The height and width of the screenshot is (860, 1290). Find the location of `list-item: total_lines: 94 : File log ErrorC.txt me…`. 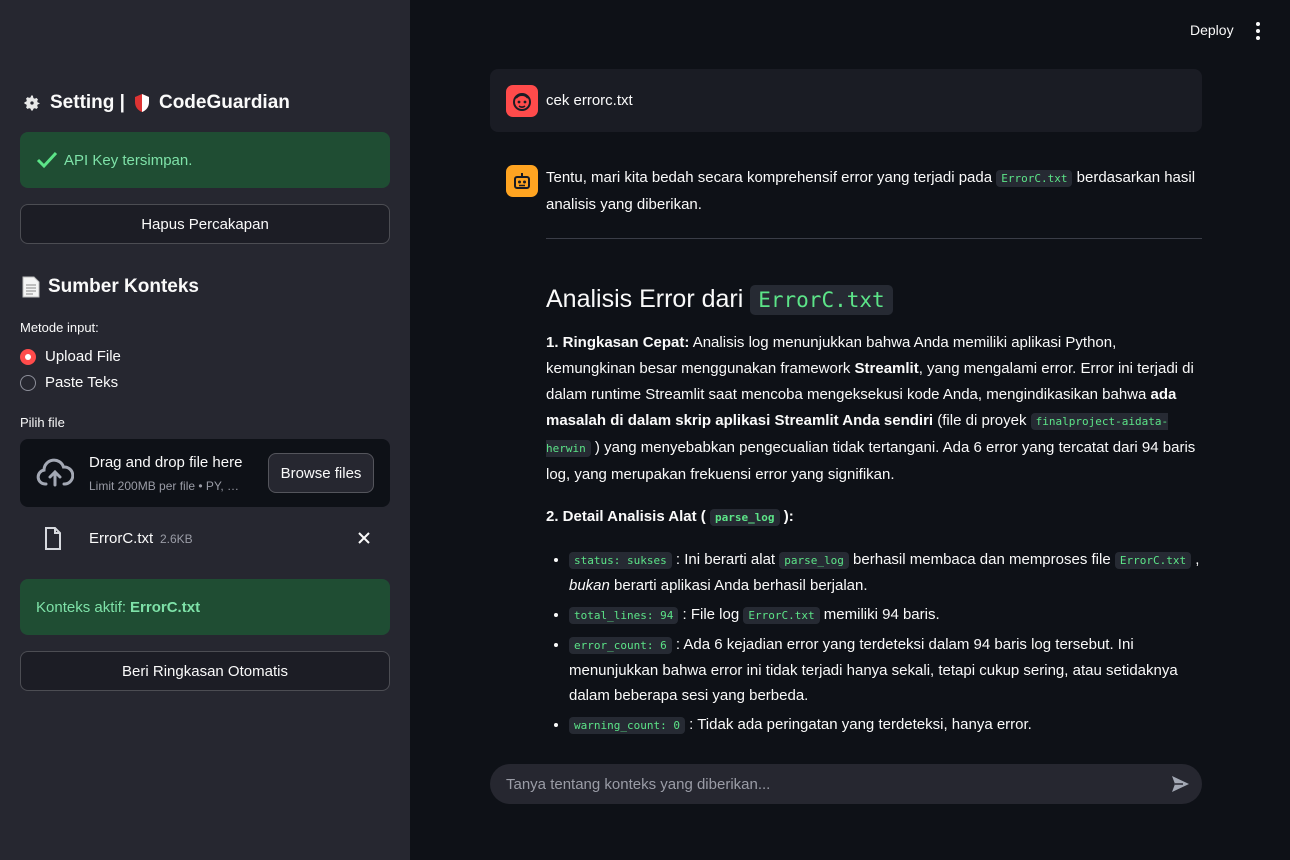

list-item: total_lines: 94 : File log ErrorC.txt me… is located at coordinates (885, 615).